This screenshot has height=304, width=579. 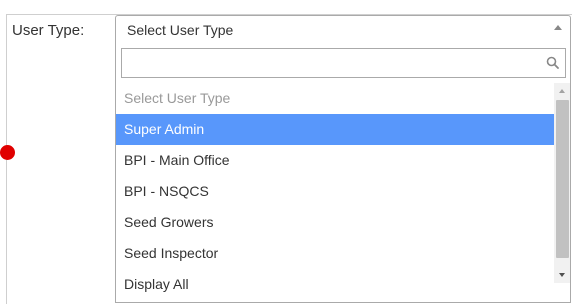 I want to click on option-seed-growers: Seed Growers, so click(x=335, y=222).